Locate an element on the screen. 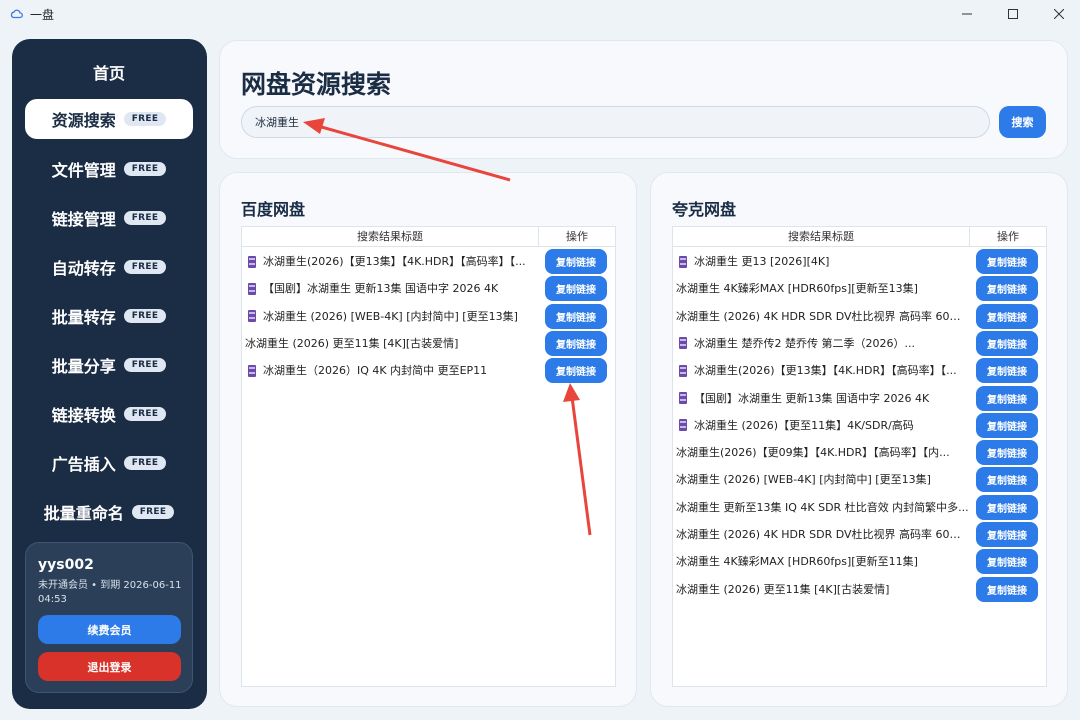 The width and height of the screenshot is (1080, 720). result-title: 冰湖重生 (2026)【更至11集】4K/SDR/高码 is located at coordinates (804, 425).